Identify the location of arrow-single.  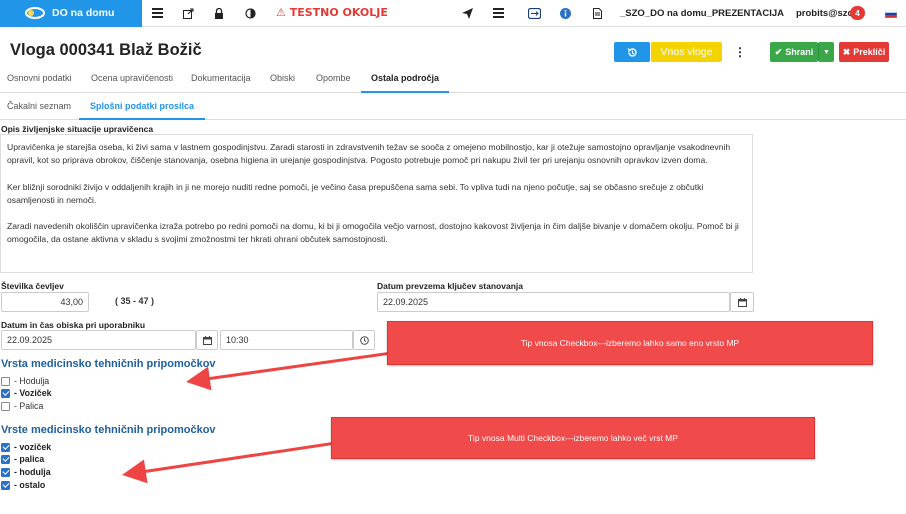
(289, 371).